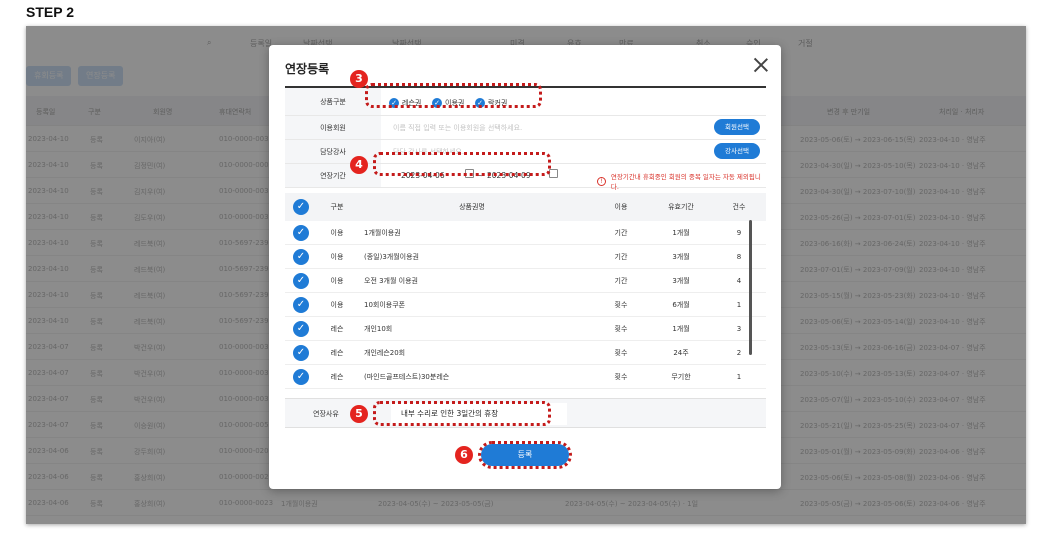 Image resolution: width=1050 pixels, height=550 pixels. I want to click on close-icon, so click(761, 65).